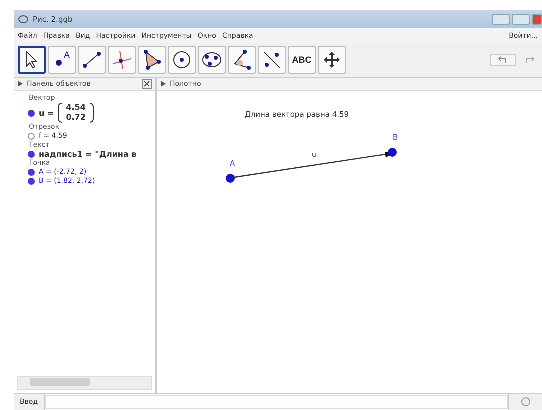 This screenshot has height=410, width=542. I want to click on redo-icon, so click(530, 60).